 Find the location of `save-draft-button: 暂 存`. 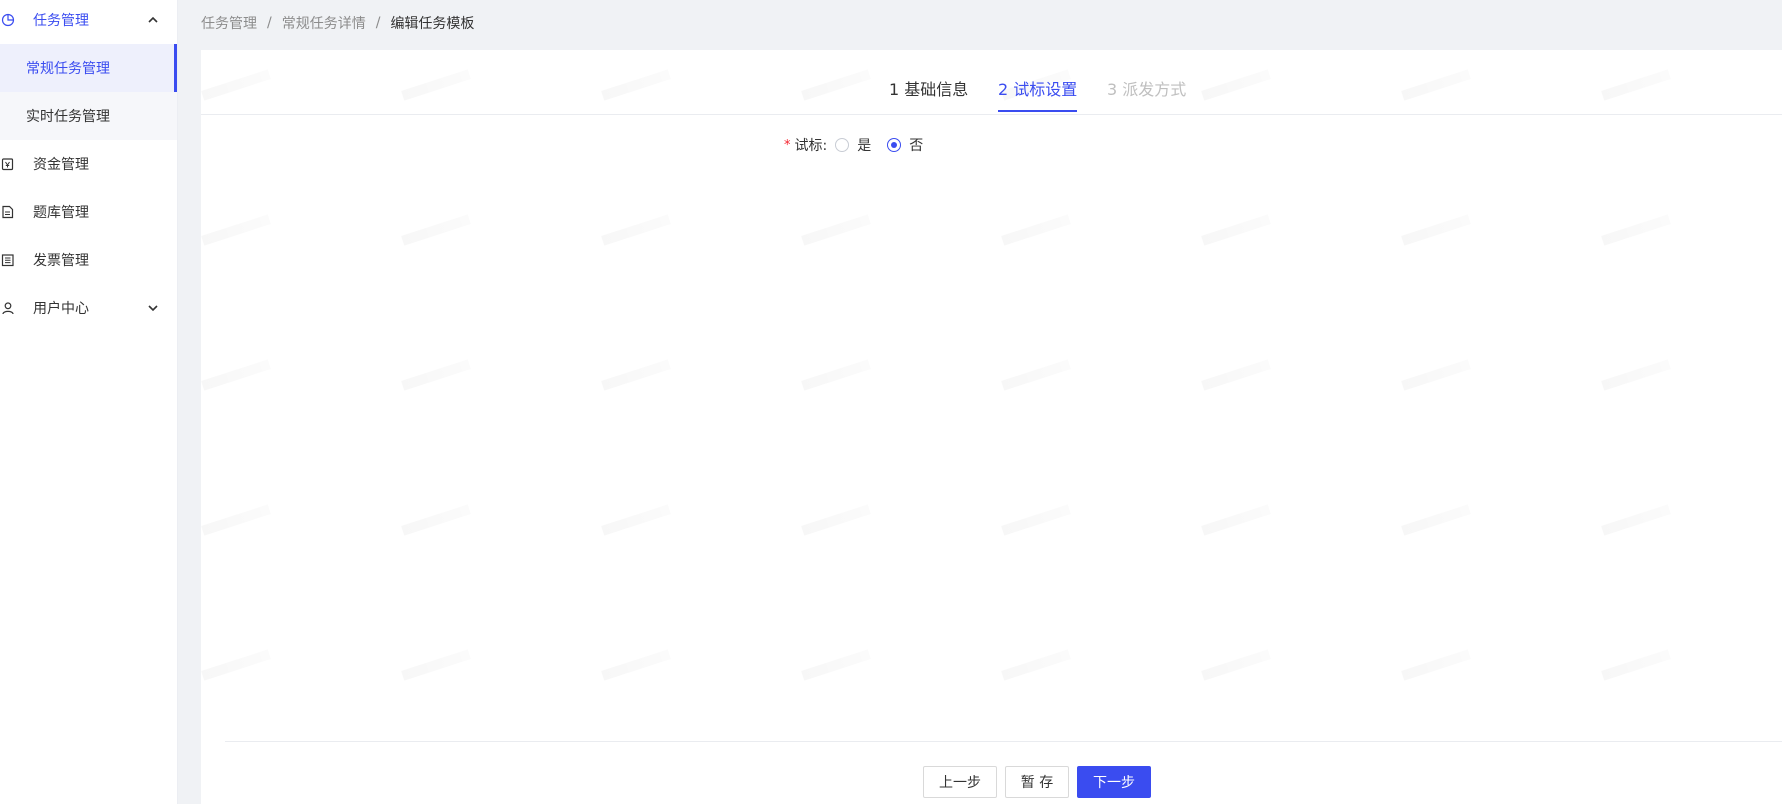

save-draft-button: 暂 存 is located at coordinates (1037, 782).